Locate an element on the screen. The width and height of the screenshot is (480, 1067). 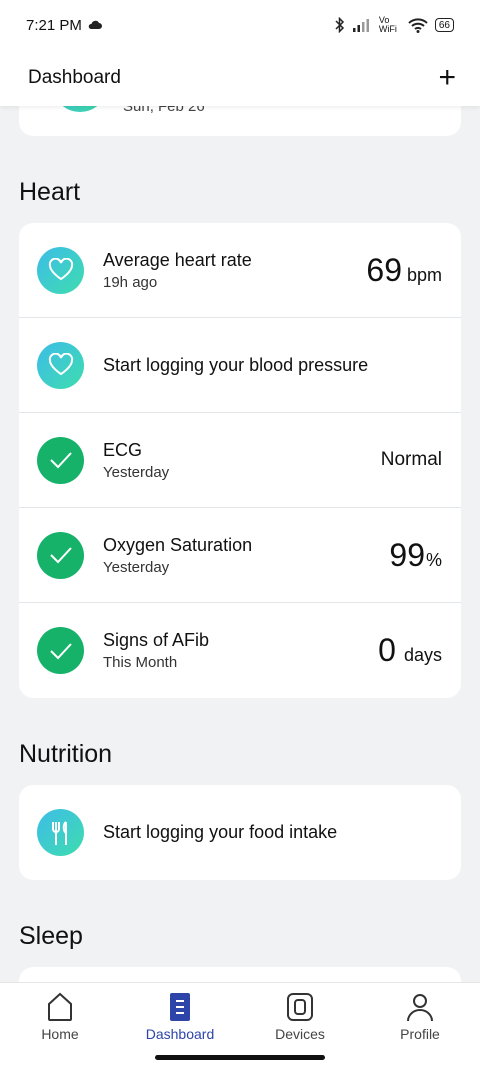
nutrition-card: Start logging your food intake is located at coordinates (240, 832).